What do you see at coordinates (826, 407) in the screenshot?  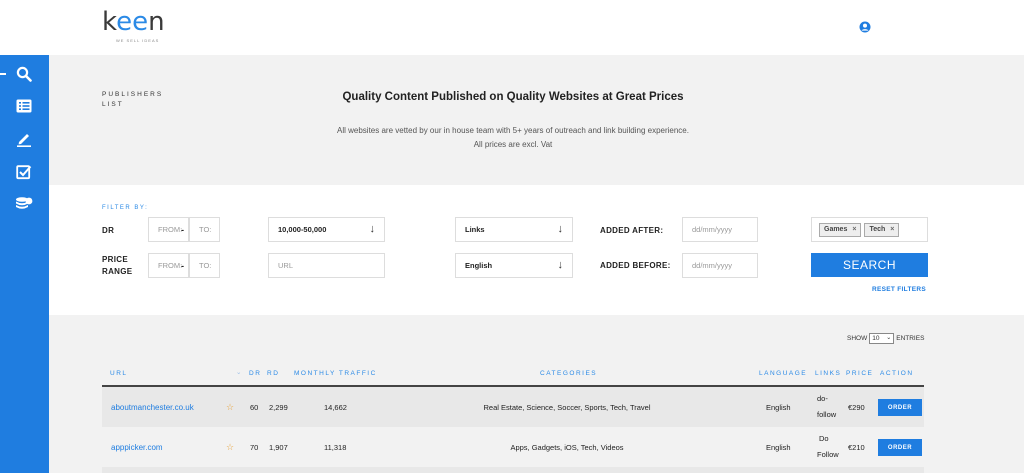 I see `links-value: do- follow` at bounding box center [826, 407].